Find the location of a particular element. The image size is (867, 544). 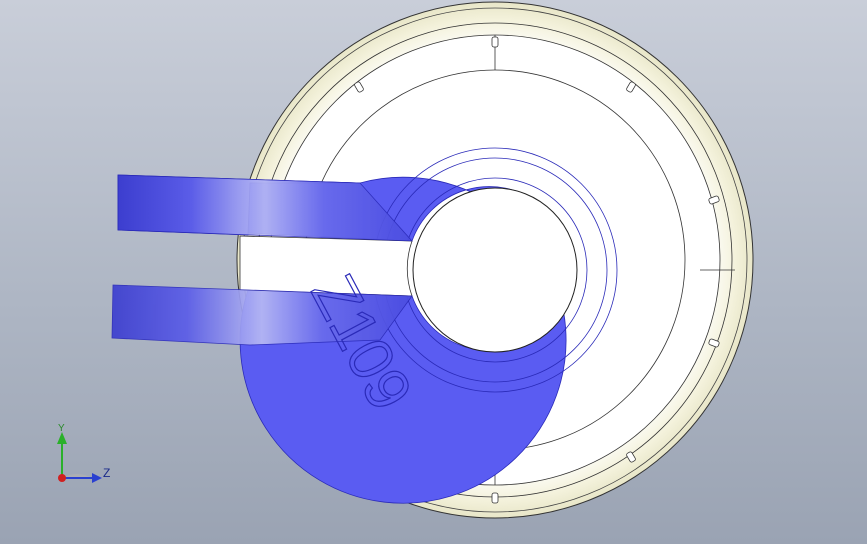

triad-y-label: Y is located at coordinates (61, 428).